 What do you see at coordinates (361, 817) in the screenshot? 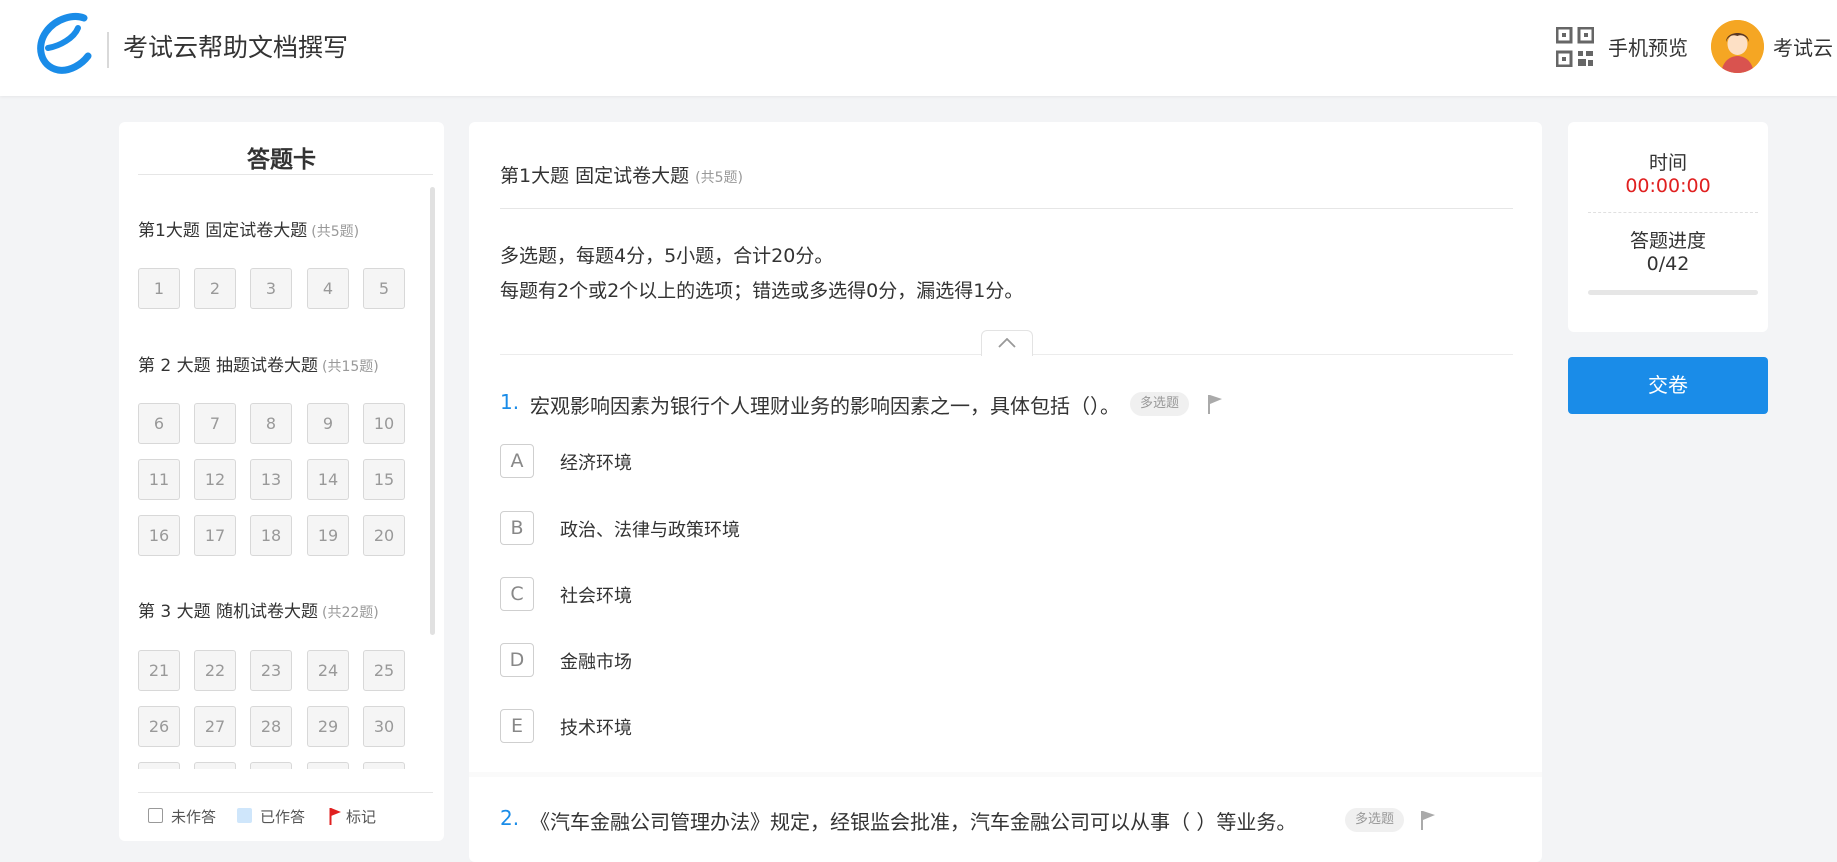
I see `marked-legend-label: 标记` at bounding box center [361, 817].